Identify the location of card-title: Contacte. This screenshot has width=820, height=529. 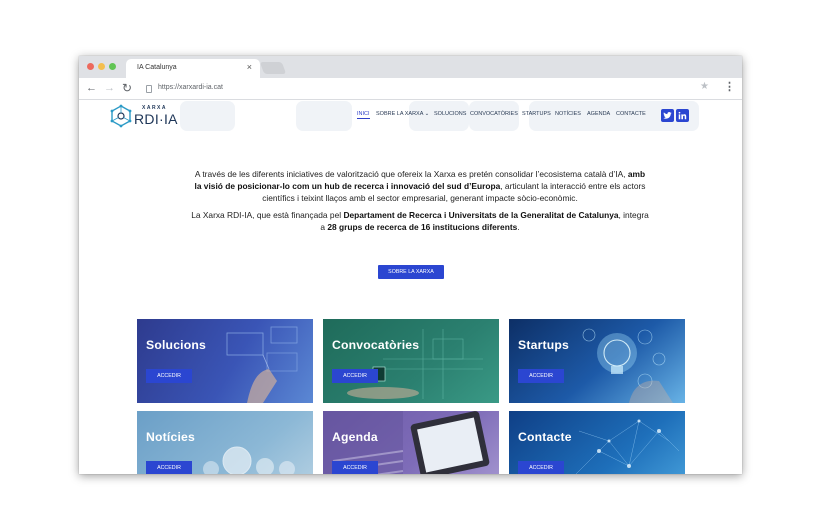
(545, 437).